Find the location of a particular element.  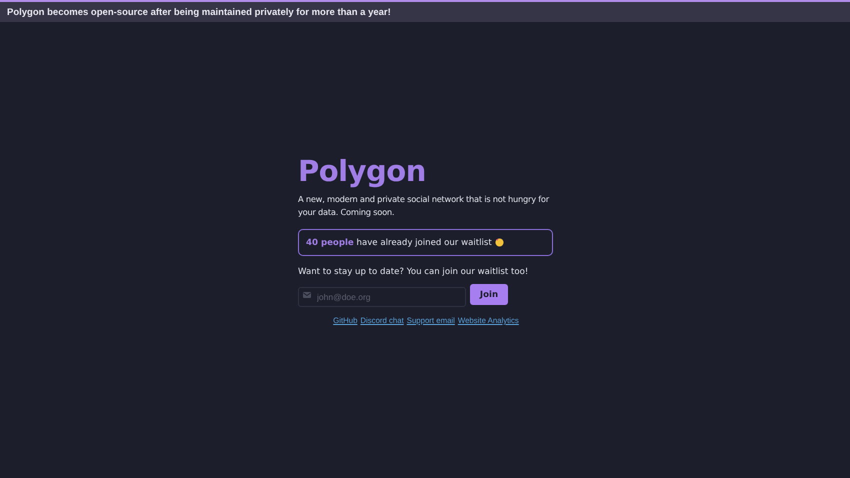

announcement-text: Polygon becomes open-source after being maintained privately for more than a year! is located at coordinates (199, 12).